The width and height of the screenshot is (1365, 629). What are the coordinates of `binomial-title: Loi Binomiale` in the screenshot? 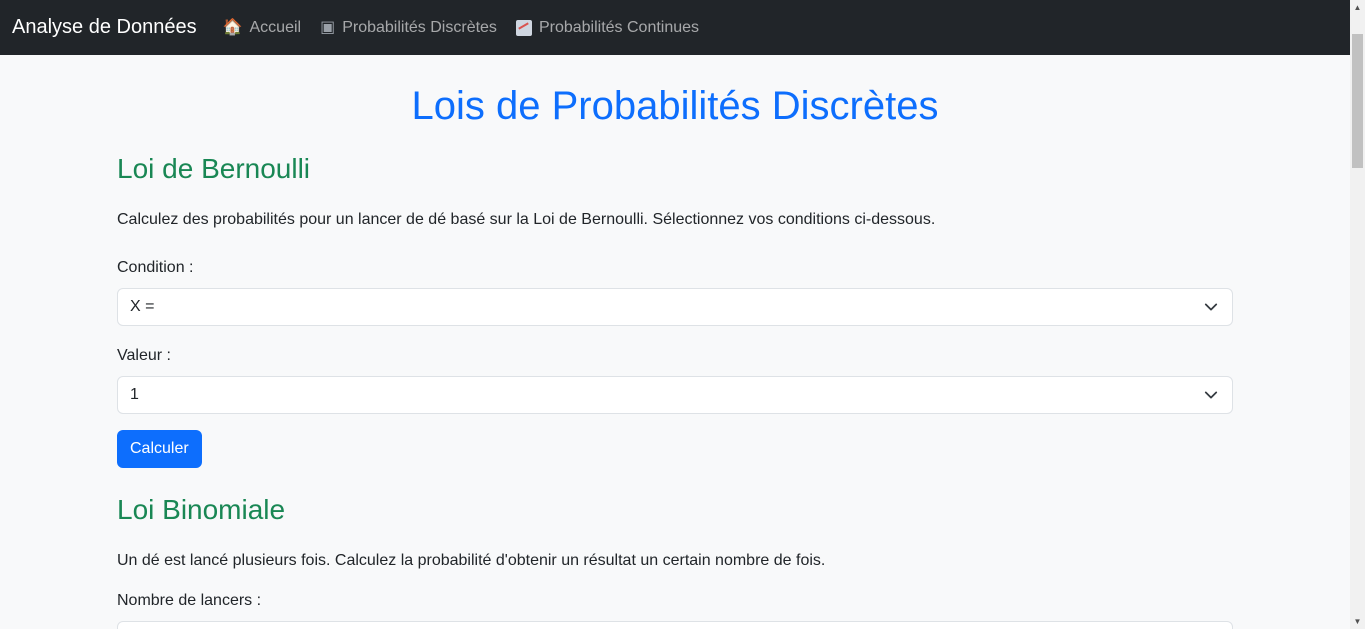 It's located at (201, 509).